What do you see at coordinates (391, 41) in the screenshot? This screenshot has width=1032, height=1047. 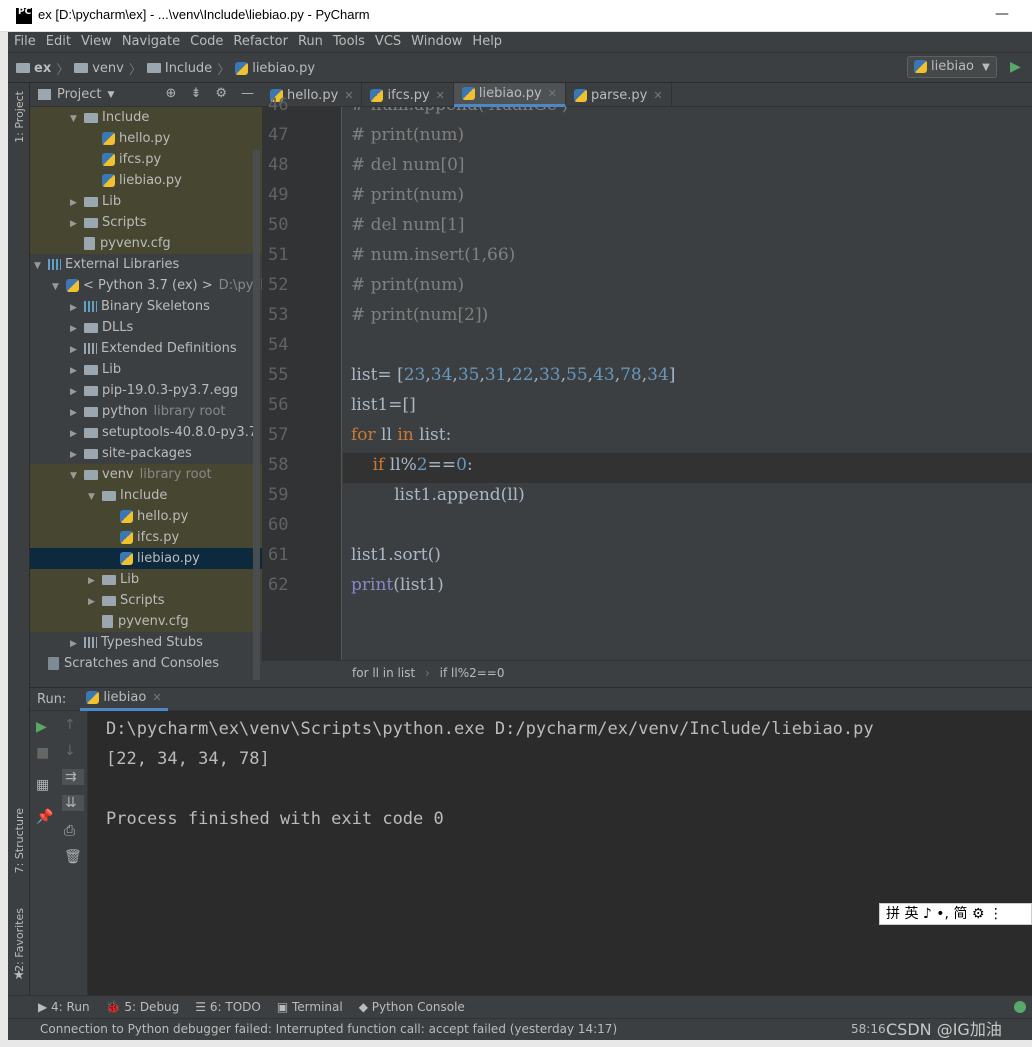 I see `menu-item-vcs: VCS` at bounding box center [391, 41].